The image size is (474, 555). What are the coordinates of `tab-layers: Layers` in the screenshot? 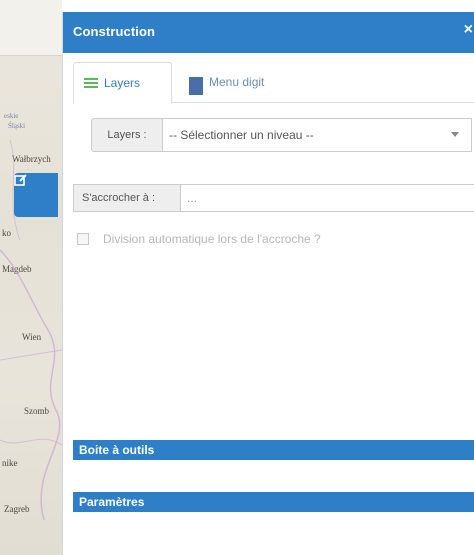 It's located at (122, 83).